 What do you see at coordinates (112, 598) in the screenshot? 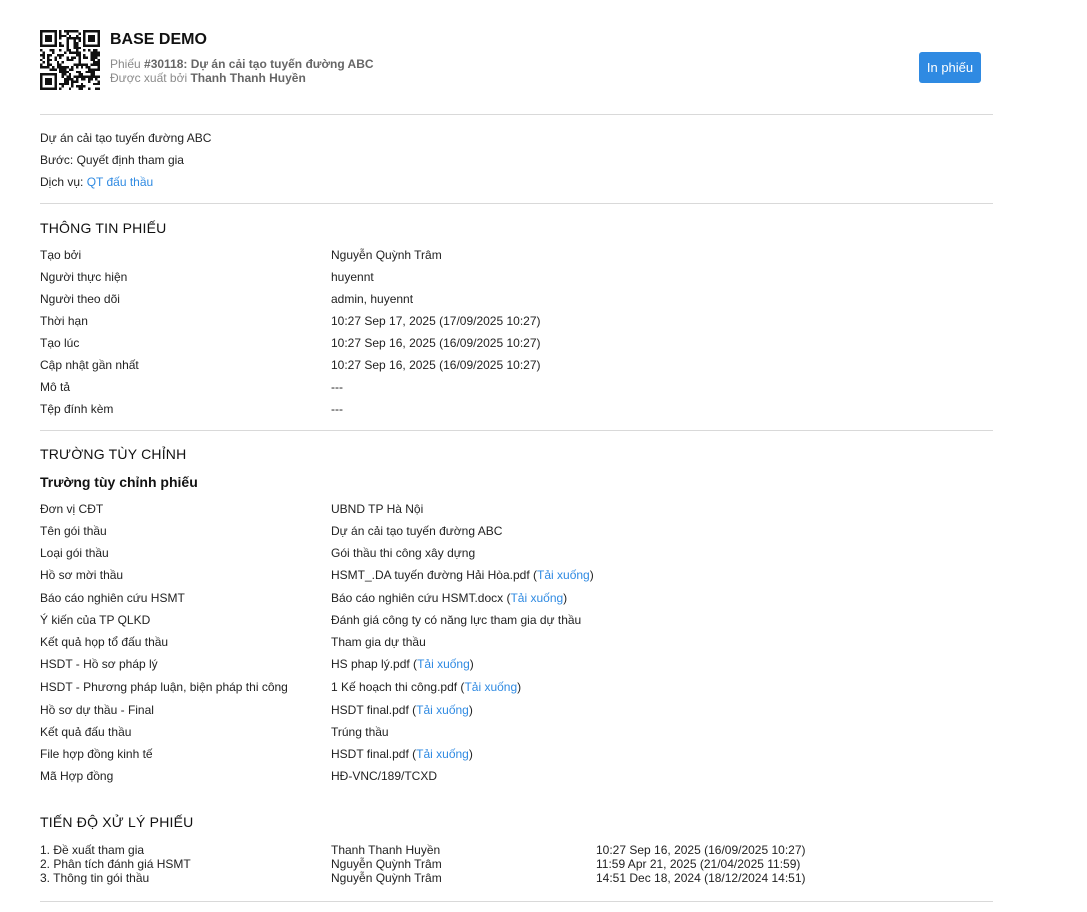
I see `custom-field-label: Báo cáo nghiên cứu HSMT` at bounding box center [112, 598].